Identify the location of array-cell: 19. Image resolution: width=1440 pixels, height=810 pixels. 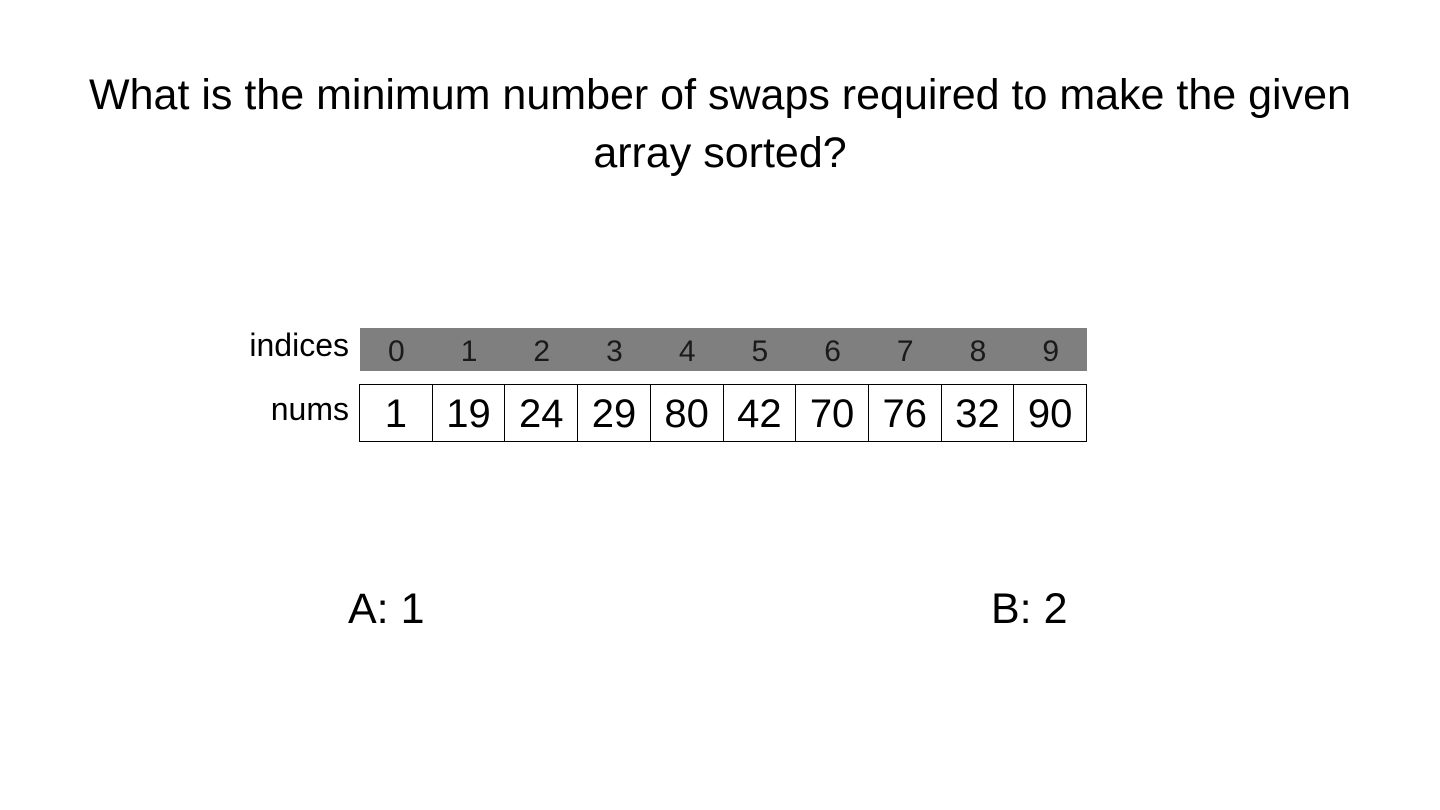
(468, 413).